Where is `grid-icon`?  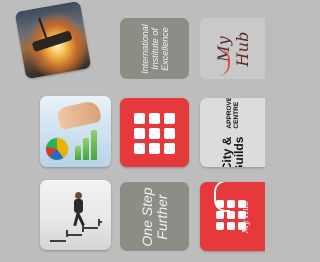 grid-icon is located at coordinates (154, 133).